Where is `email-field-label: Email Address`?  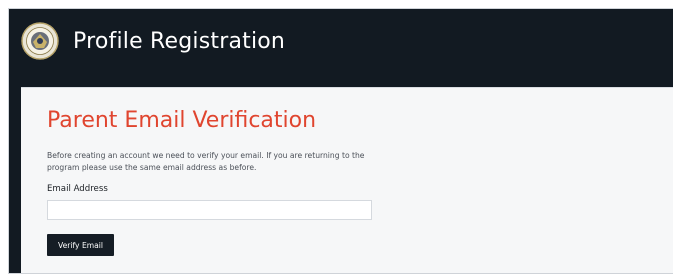 email-field-label: Email Address is located at coordinates (77, 189).